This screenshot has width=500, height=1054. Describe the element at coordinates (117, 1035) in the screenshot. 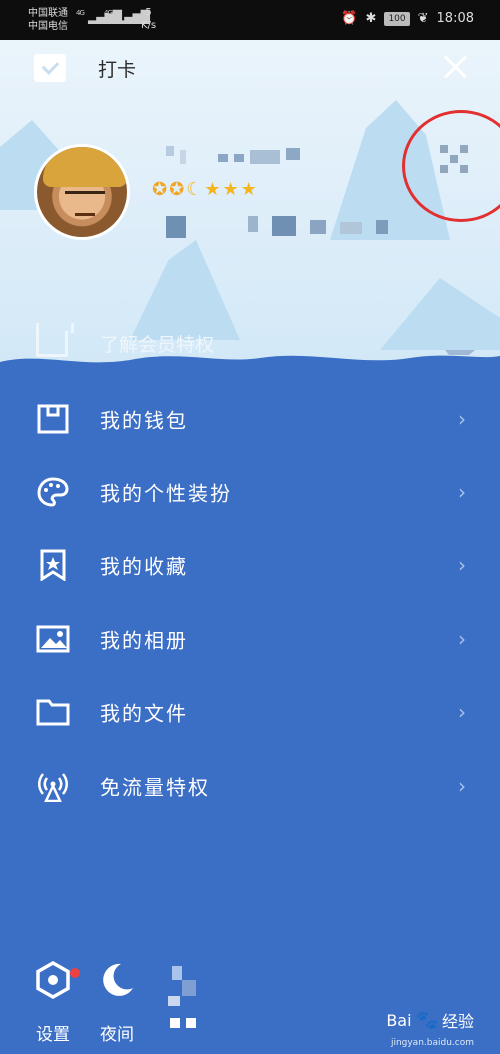

I see `night-mode-label: 夜间` at that location.